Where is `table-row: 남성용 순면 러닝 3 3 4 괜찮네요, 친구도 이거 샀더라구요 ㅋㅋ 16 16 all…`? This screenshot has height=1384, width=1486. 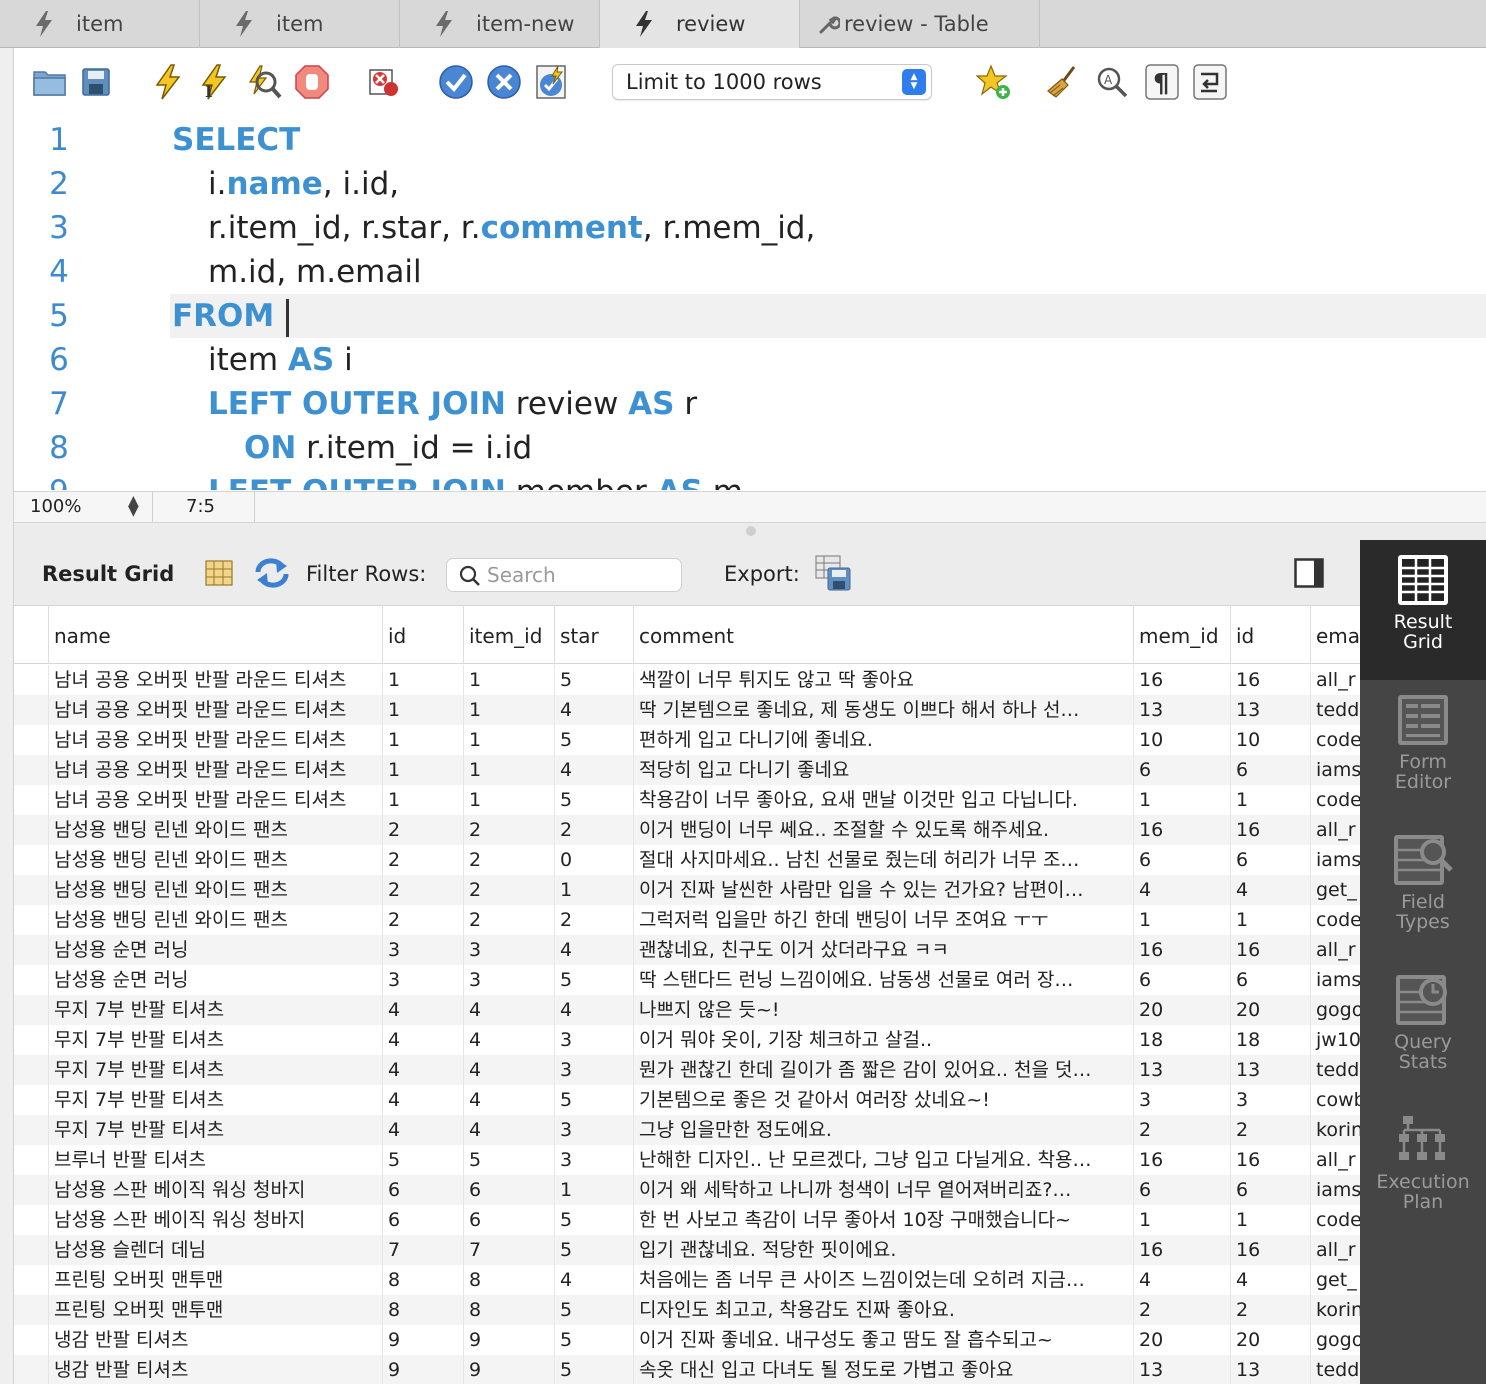
table-row: 남성용 순면 러닝 3 3 4 괜찮네요, 친구도 이거 샀더라구요 ㅋㅋ 16 16 all… is located at coordinates (687, 950).